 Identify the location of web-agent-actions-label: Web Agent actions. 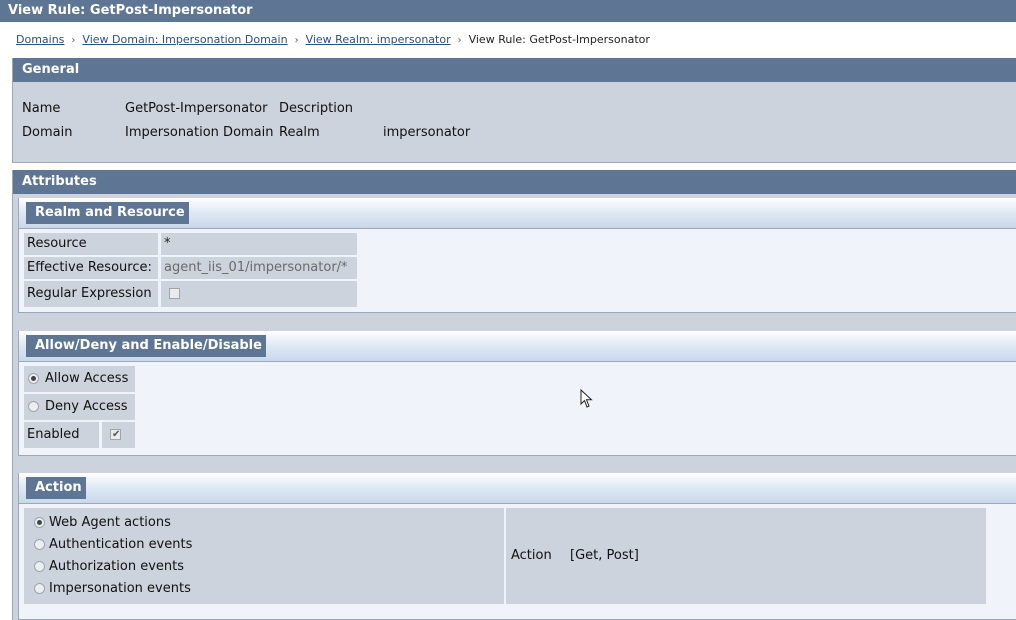
(110, 522).